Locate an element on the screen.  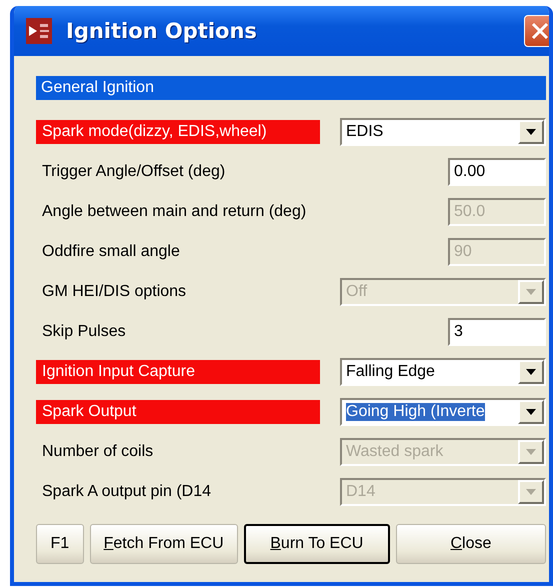
dialog-button: Close is located at coordinates (471, 544).